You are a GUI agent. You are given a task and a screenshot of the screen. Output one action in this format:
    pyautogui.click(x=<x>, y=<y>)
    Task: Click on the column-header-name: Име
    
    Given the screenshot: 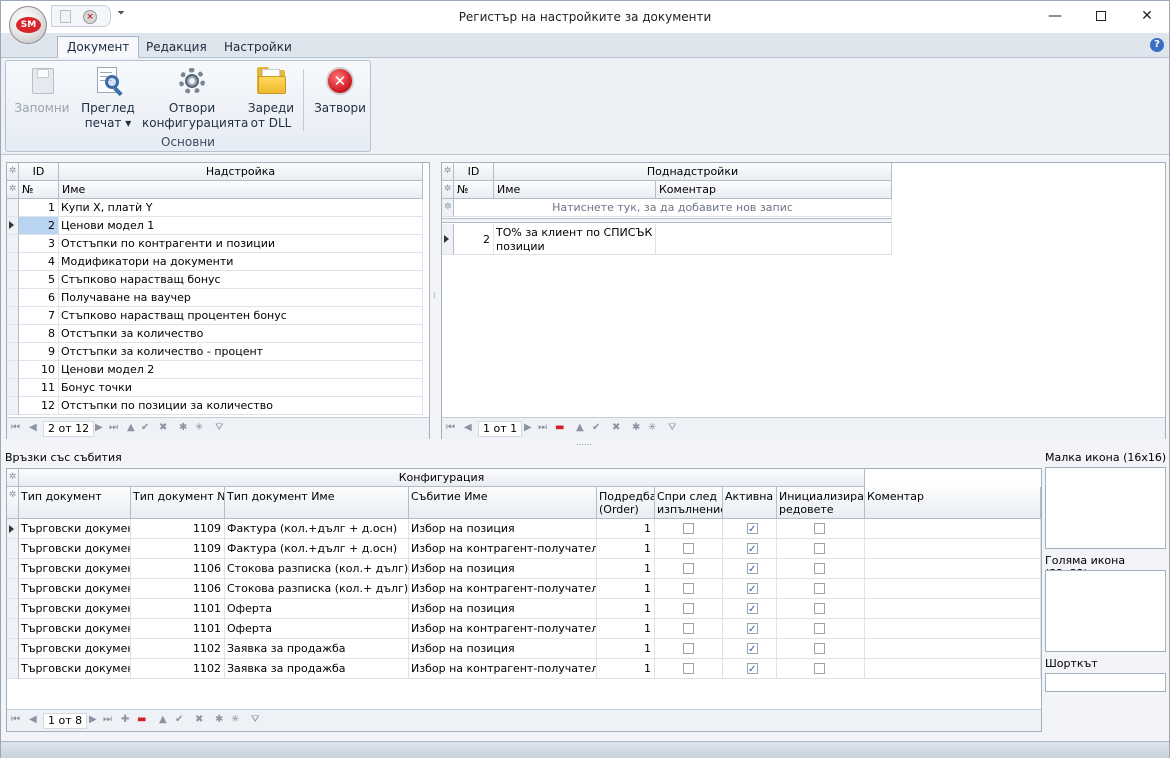 What is the action you would take?
    pyautogui.click(x=575, y=190)
    